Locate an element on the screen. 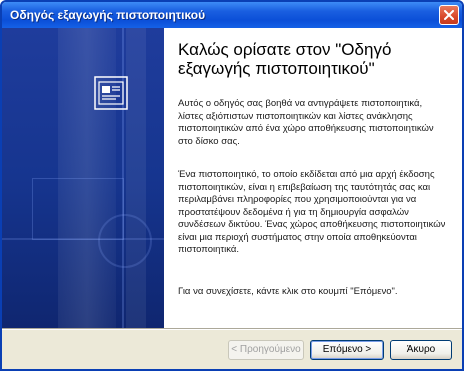  close-icon is located at coordinates (449, 15).